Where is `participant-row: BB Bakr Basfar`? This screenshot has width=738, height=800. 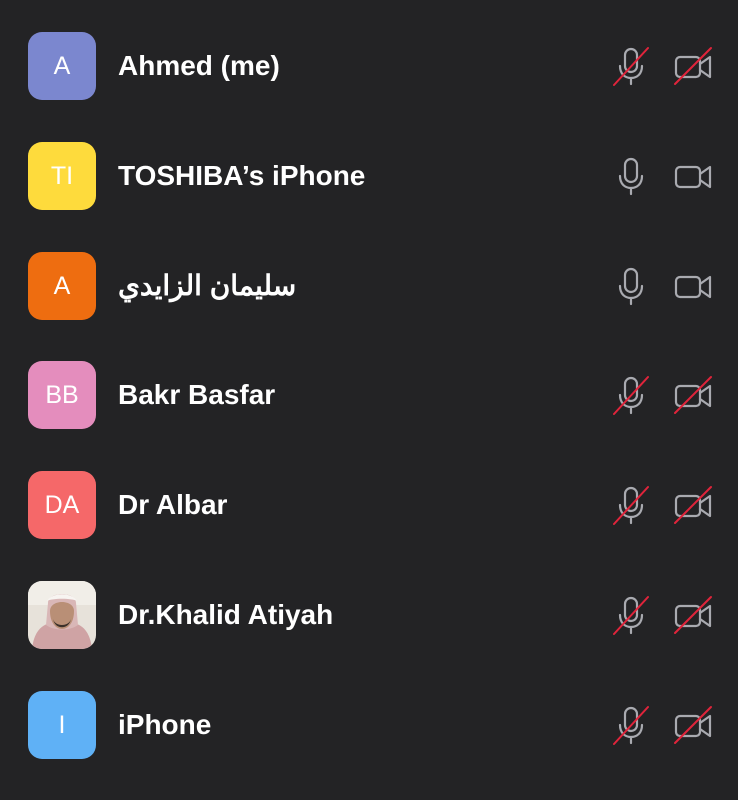 participant-row: BB Bakr Basfar is located at coordinates (369, 415).